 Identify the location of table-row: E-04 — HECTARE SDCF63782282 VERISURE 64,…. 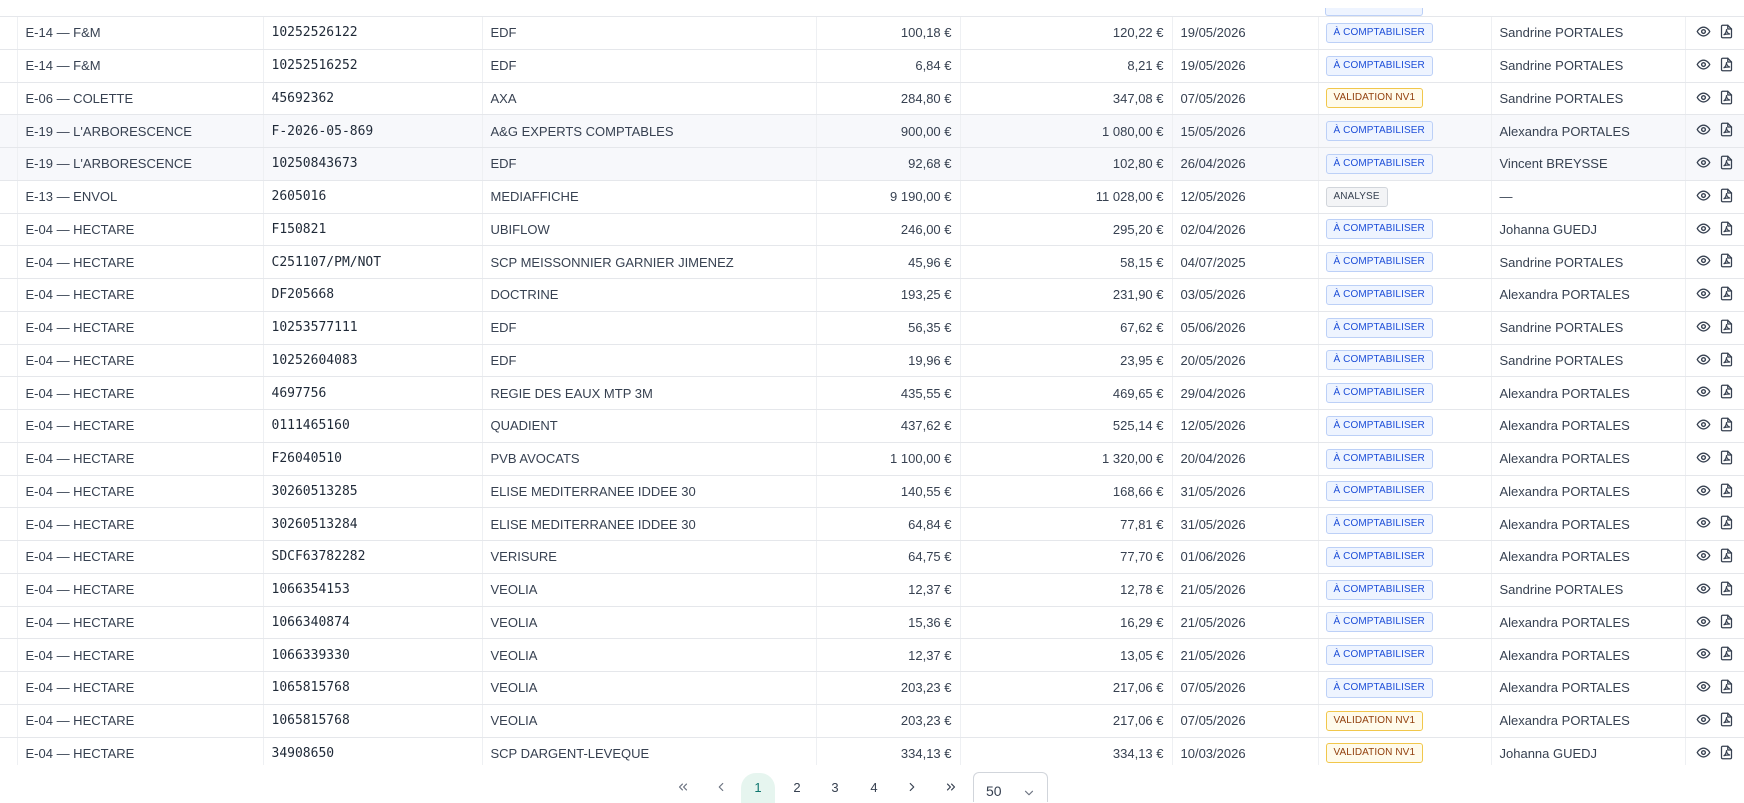
(872, 557).